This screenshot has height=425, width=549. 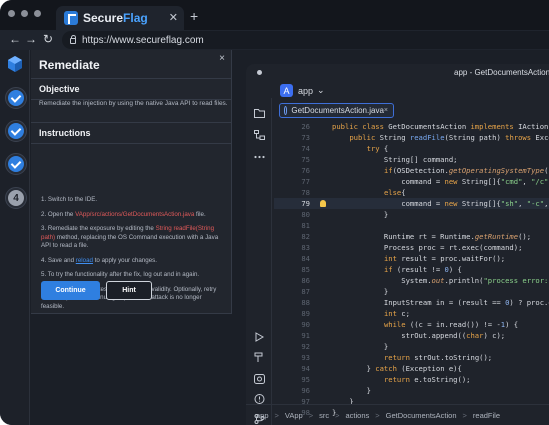 I want to click on reload-link: reload, so click(x=84, y=260).